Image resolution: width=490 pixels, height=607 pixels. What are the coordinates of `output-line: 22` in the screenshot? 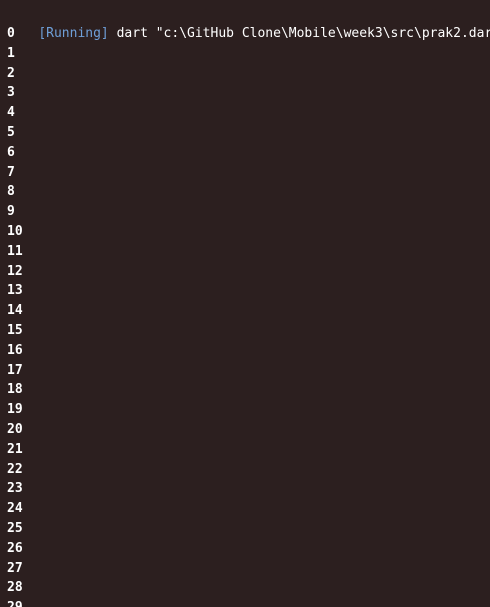 It's located at (15, 469).